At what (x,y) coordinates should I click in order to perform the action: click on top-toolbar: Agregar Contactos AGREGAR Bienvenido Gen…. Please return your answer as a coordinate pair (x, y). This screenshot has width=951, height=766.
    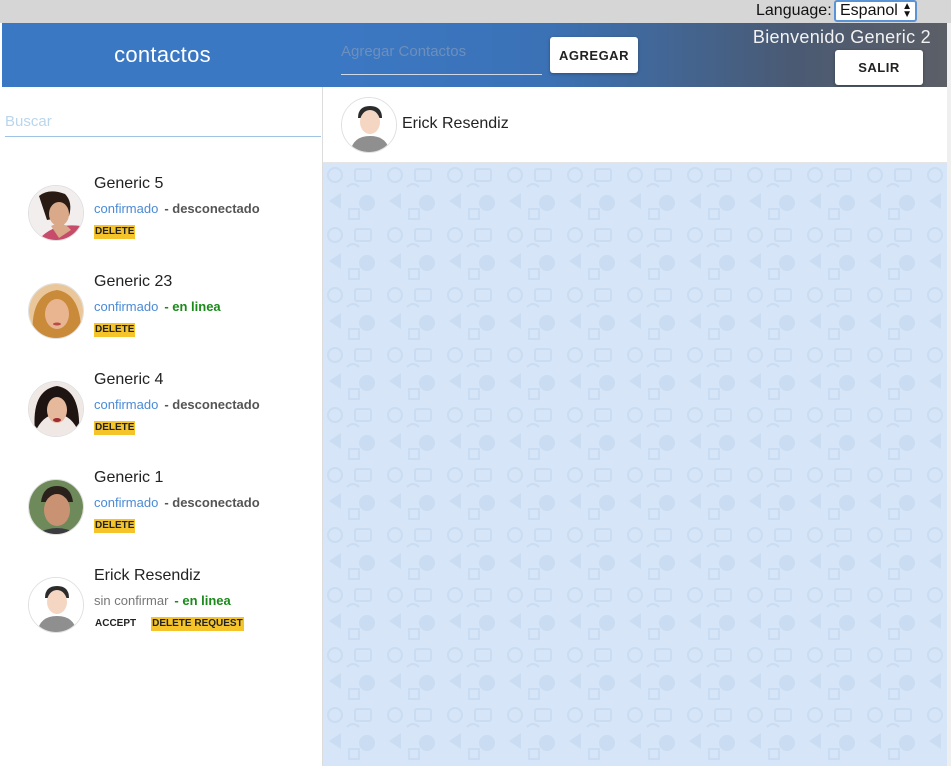
    Looking at the image, I should click on (636, 55).